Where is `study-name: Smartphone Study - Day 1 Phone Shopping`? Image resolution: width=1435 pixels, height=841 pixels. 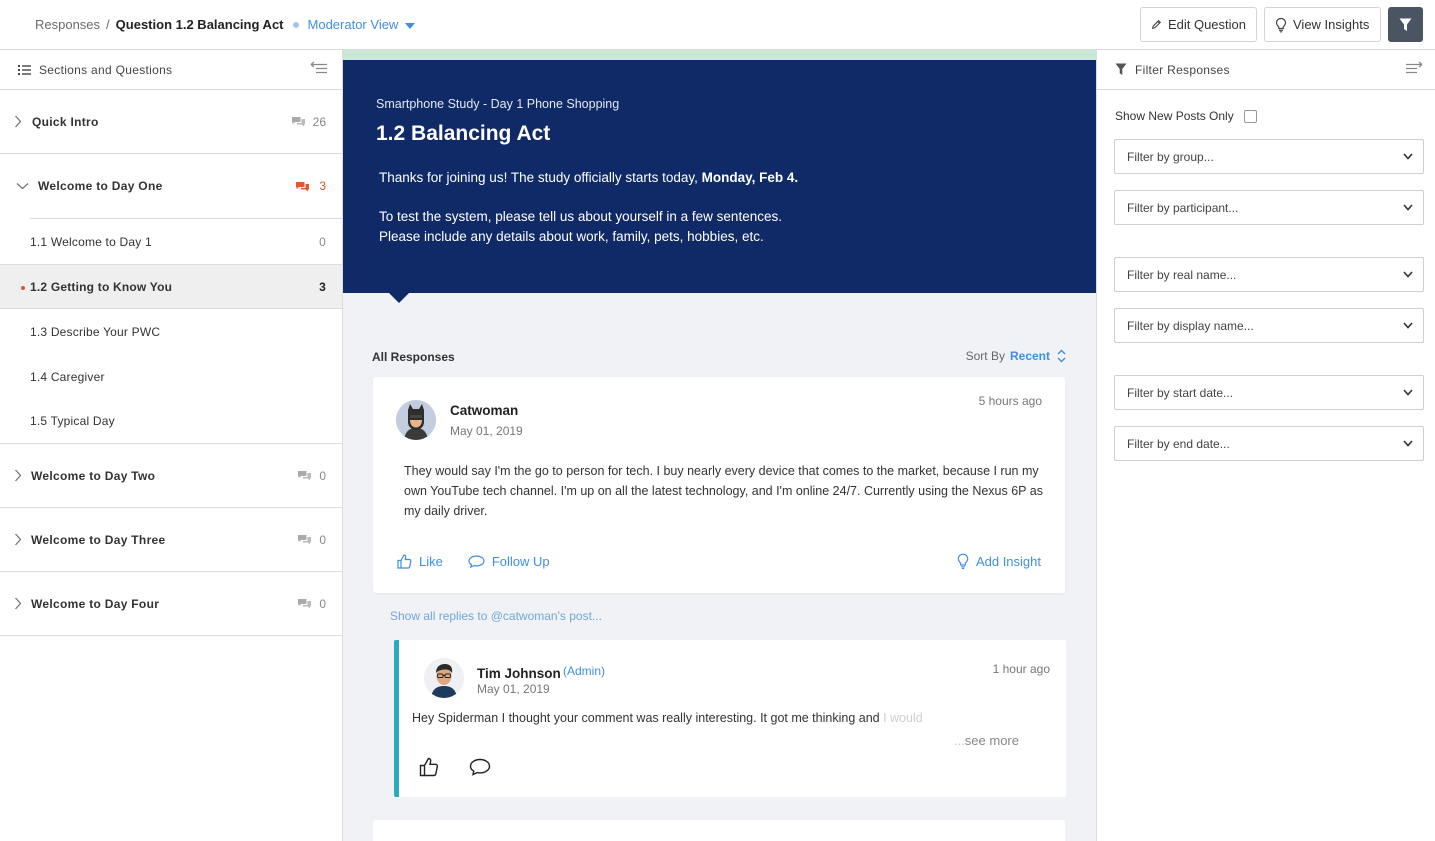 study-name: Smartphone Study - Day 1 Phone Shopping is located at coordinates (498, 104).